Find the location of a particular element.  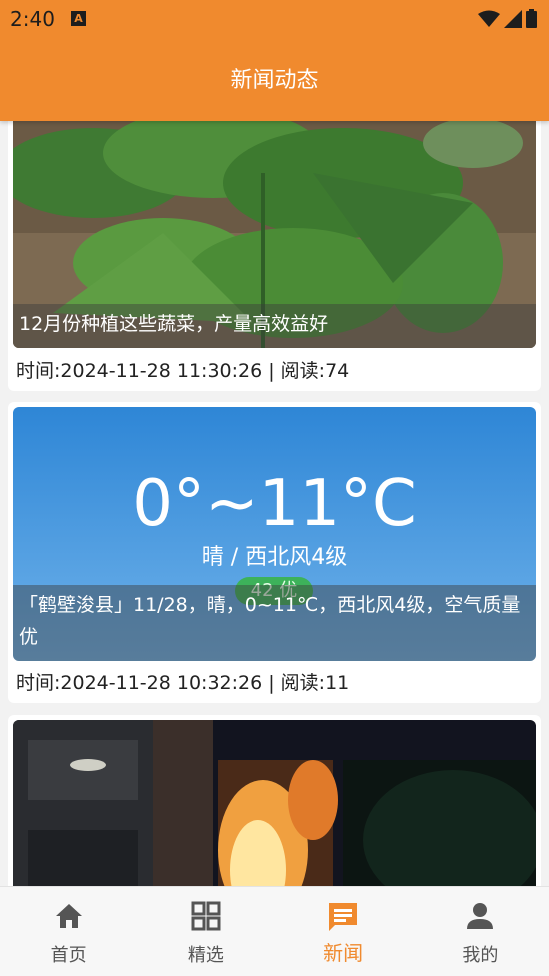

grid-icon is located at coordinates (206, 916).